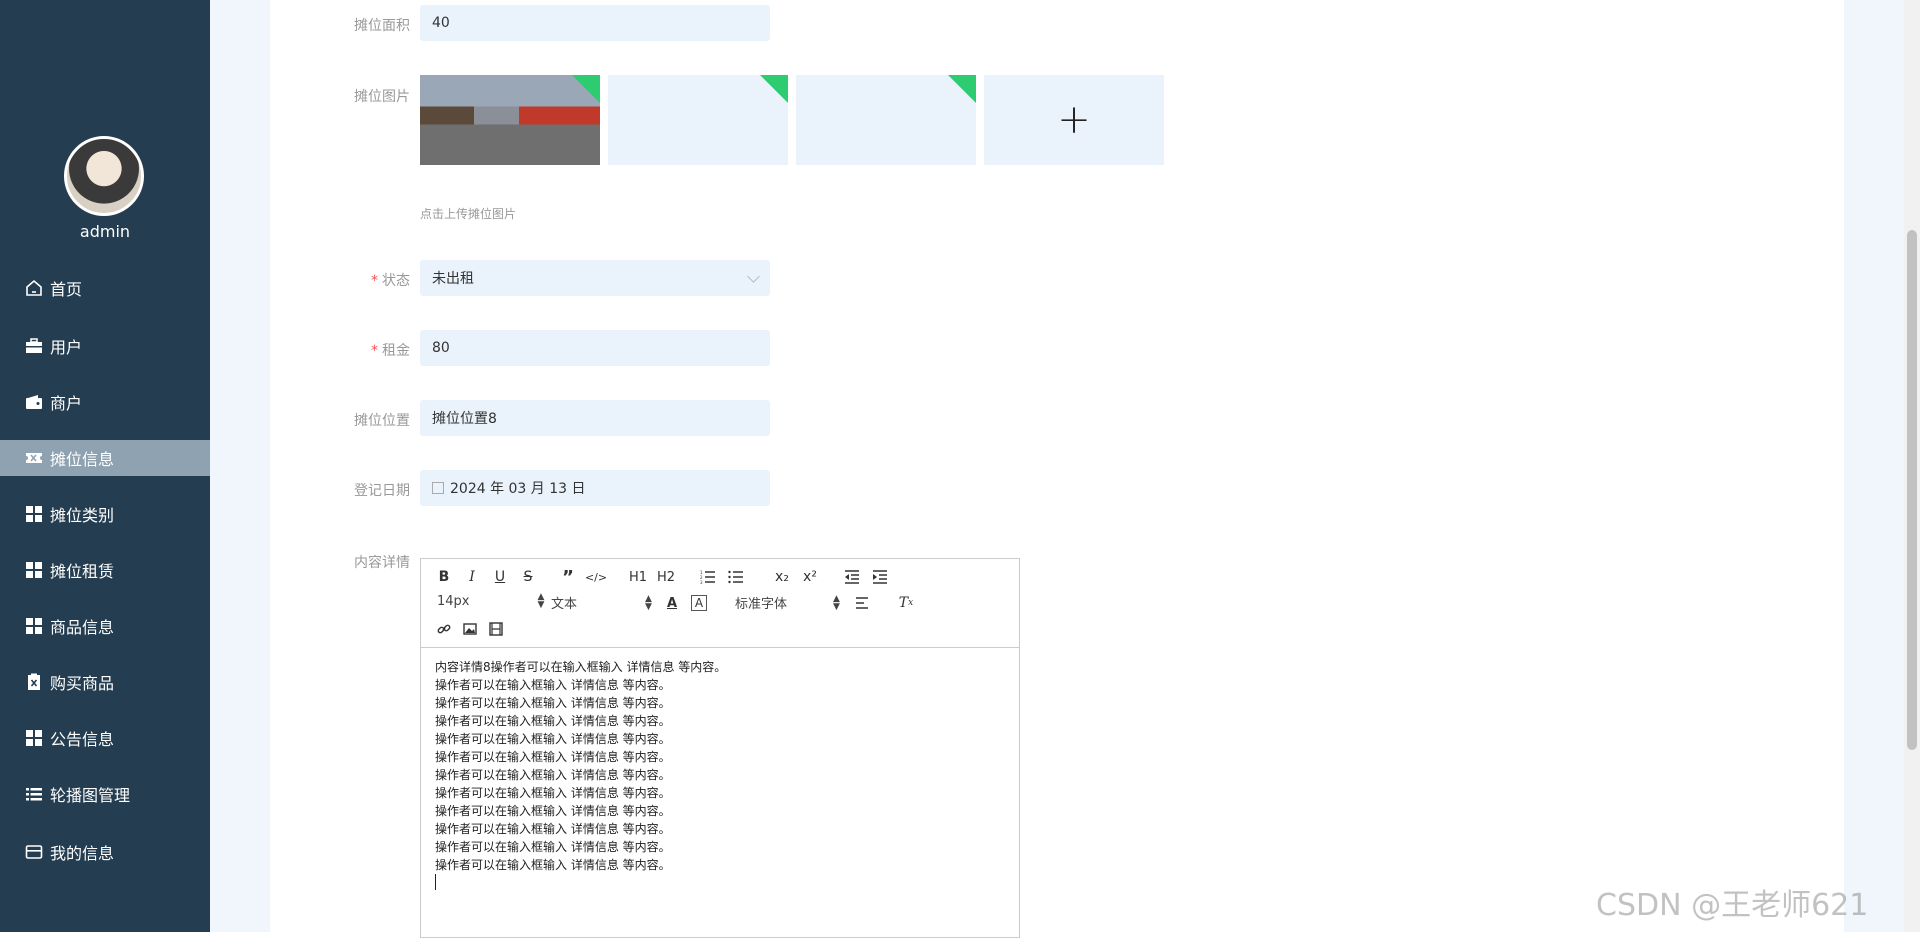 The width and height of the screenshot is (1920, 938). I want to click on video-icon, so click(496, 629).